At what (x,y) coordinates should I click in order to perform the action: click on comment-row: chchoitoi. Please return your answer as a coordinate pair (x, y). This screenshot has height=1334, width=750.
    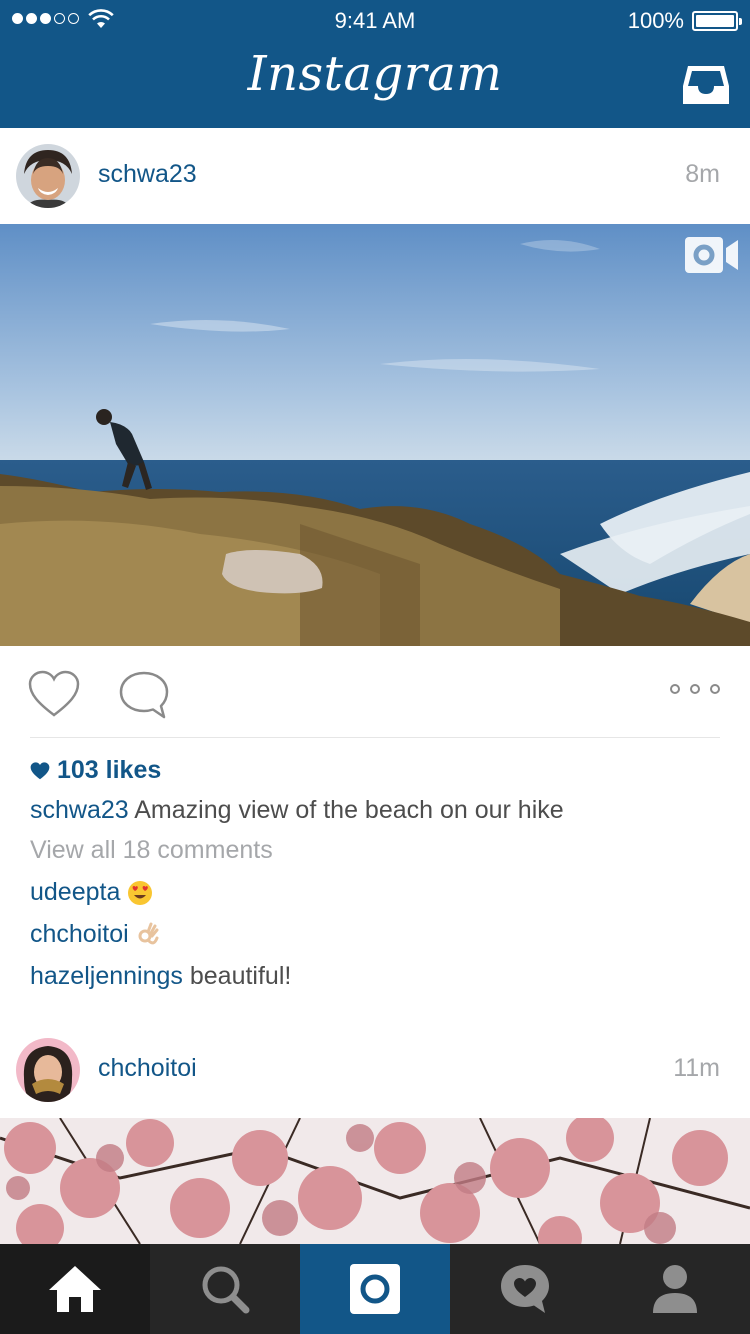
    Looking at the image, I should click on (95, 934).